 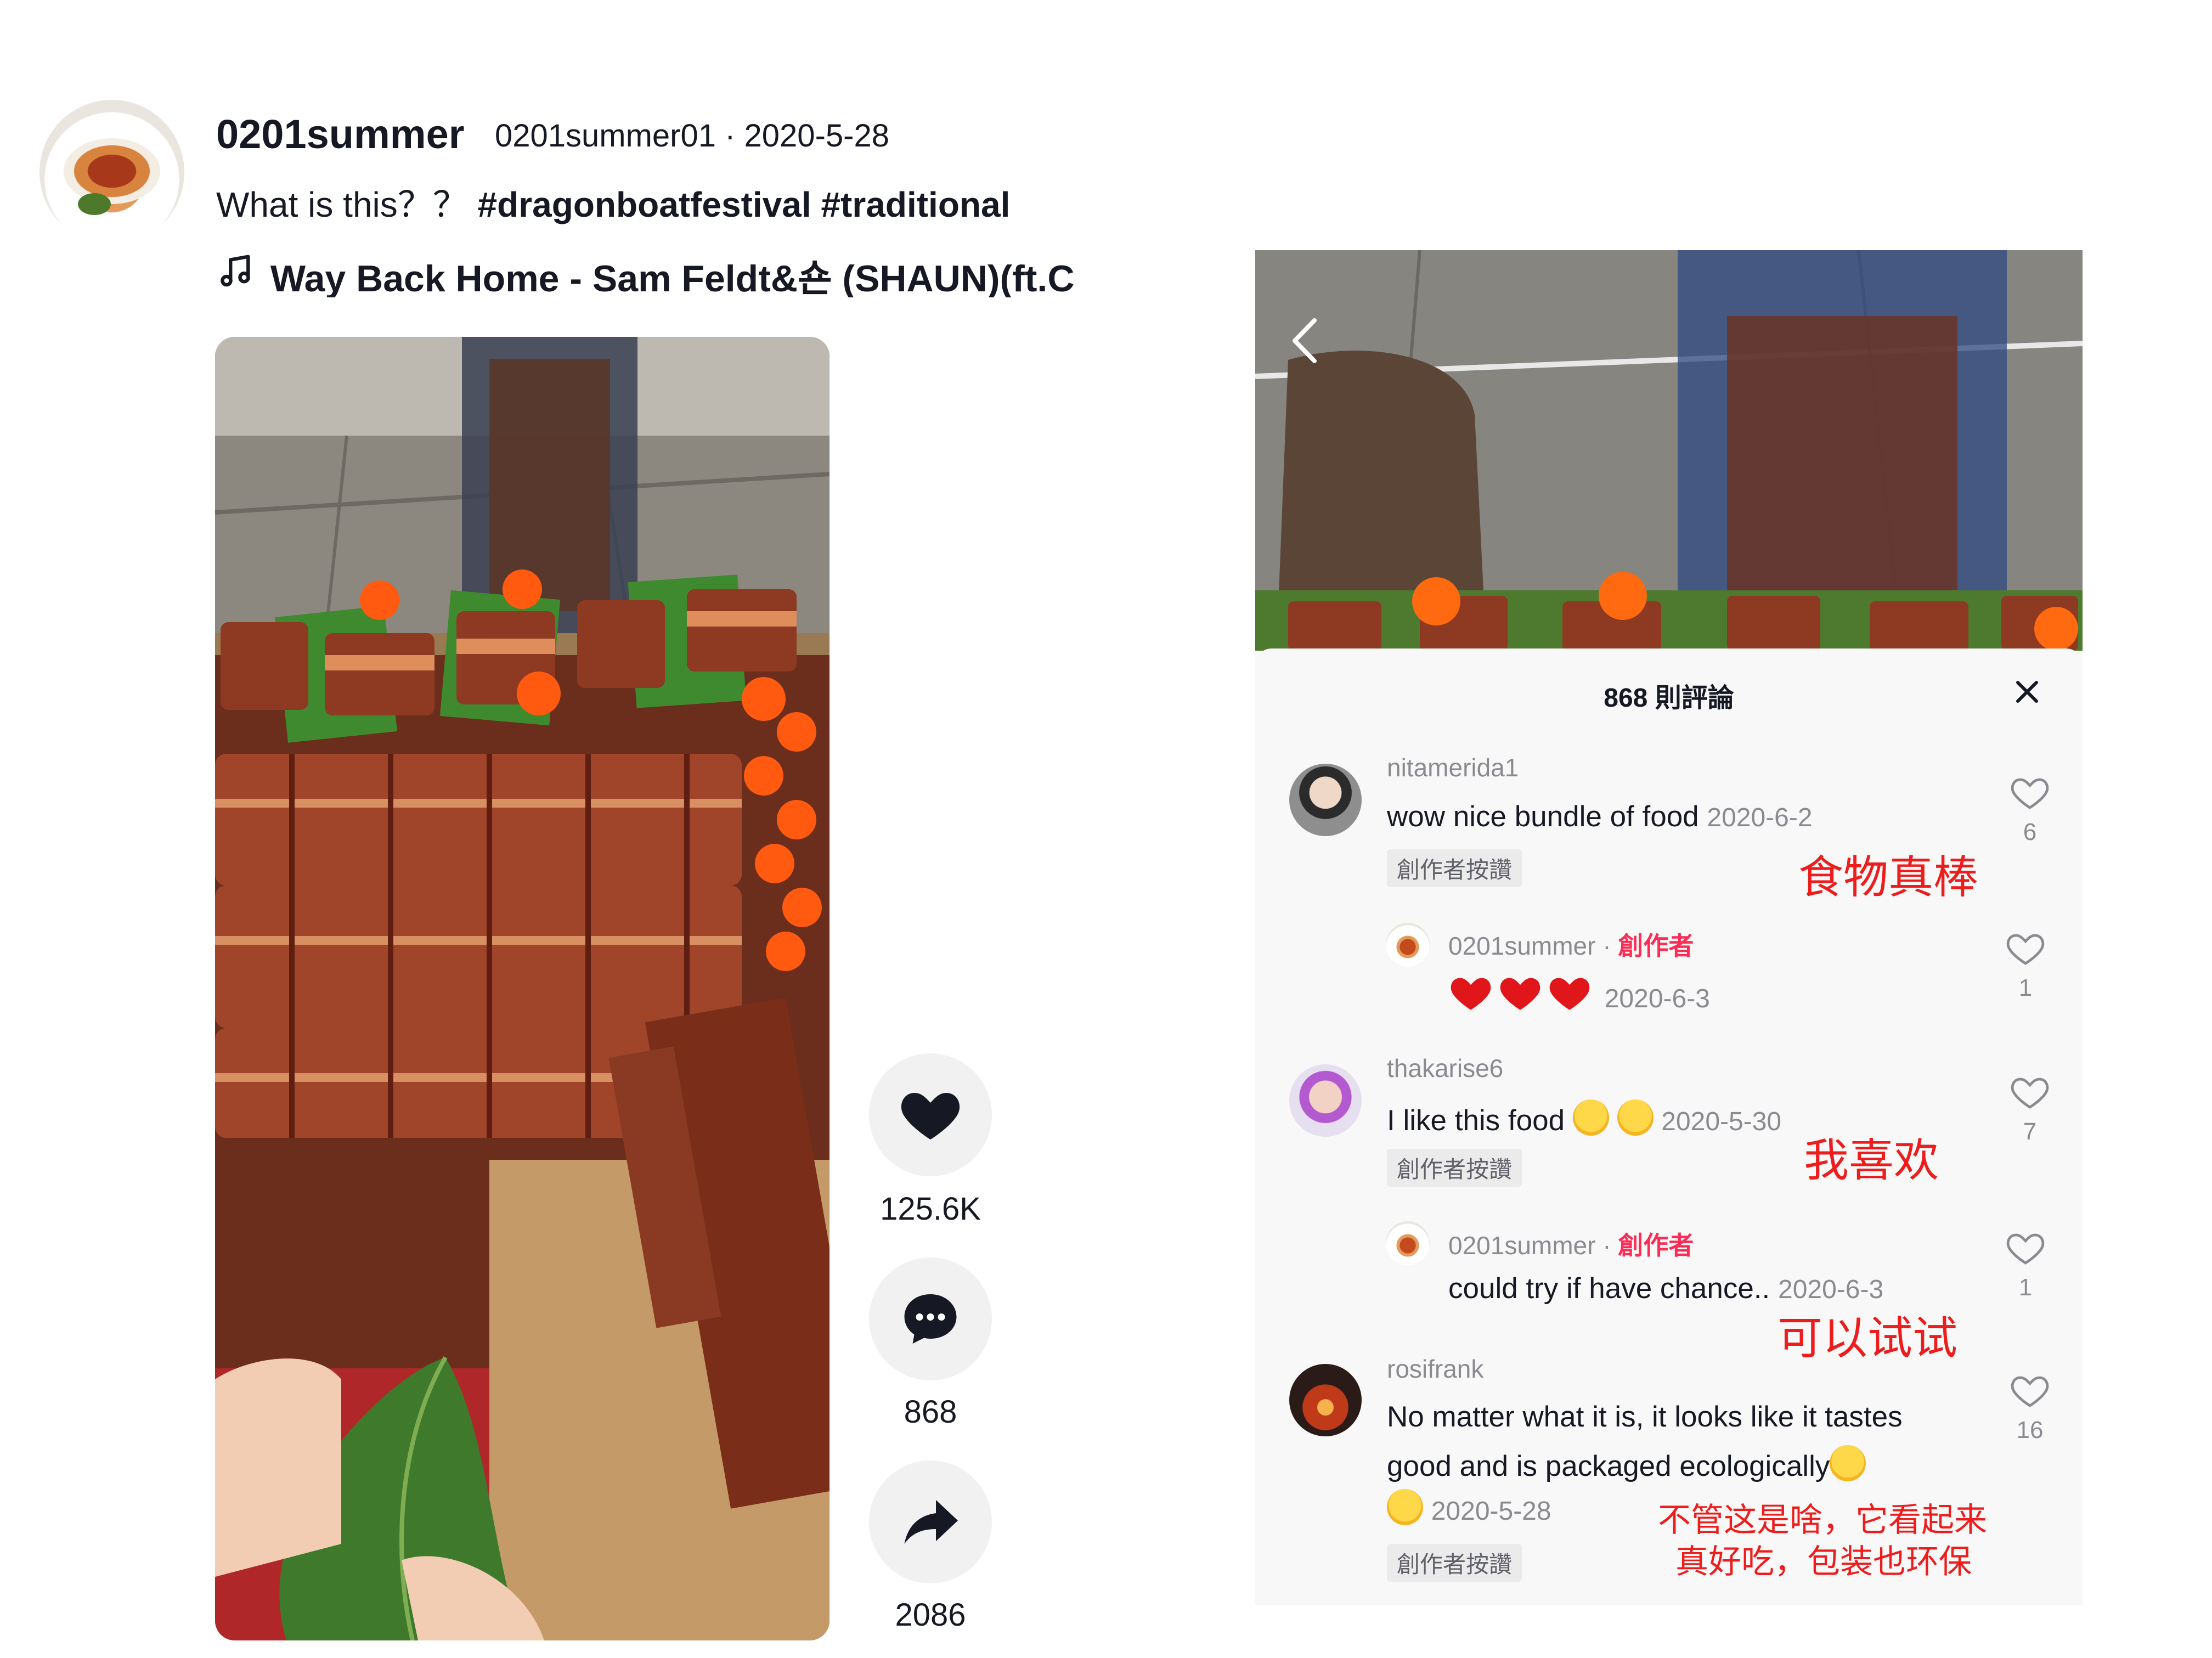 I want to click on comment-username: nitamerida1, so click(x=1453, y=767).